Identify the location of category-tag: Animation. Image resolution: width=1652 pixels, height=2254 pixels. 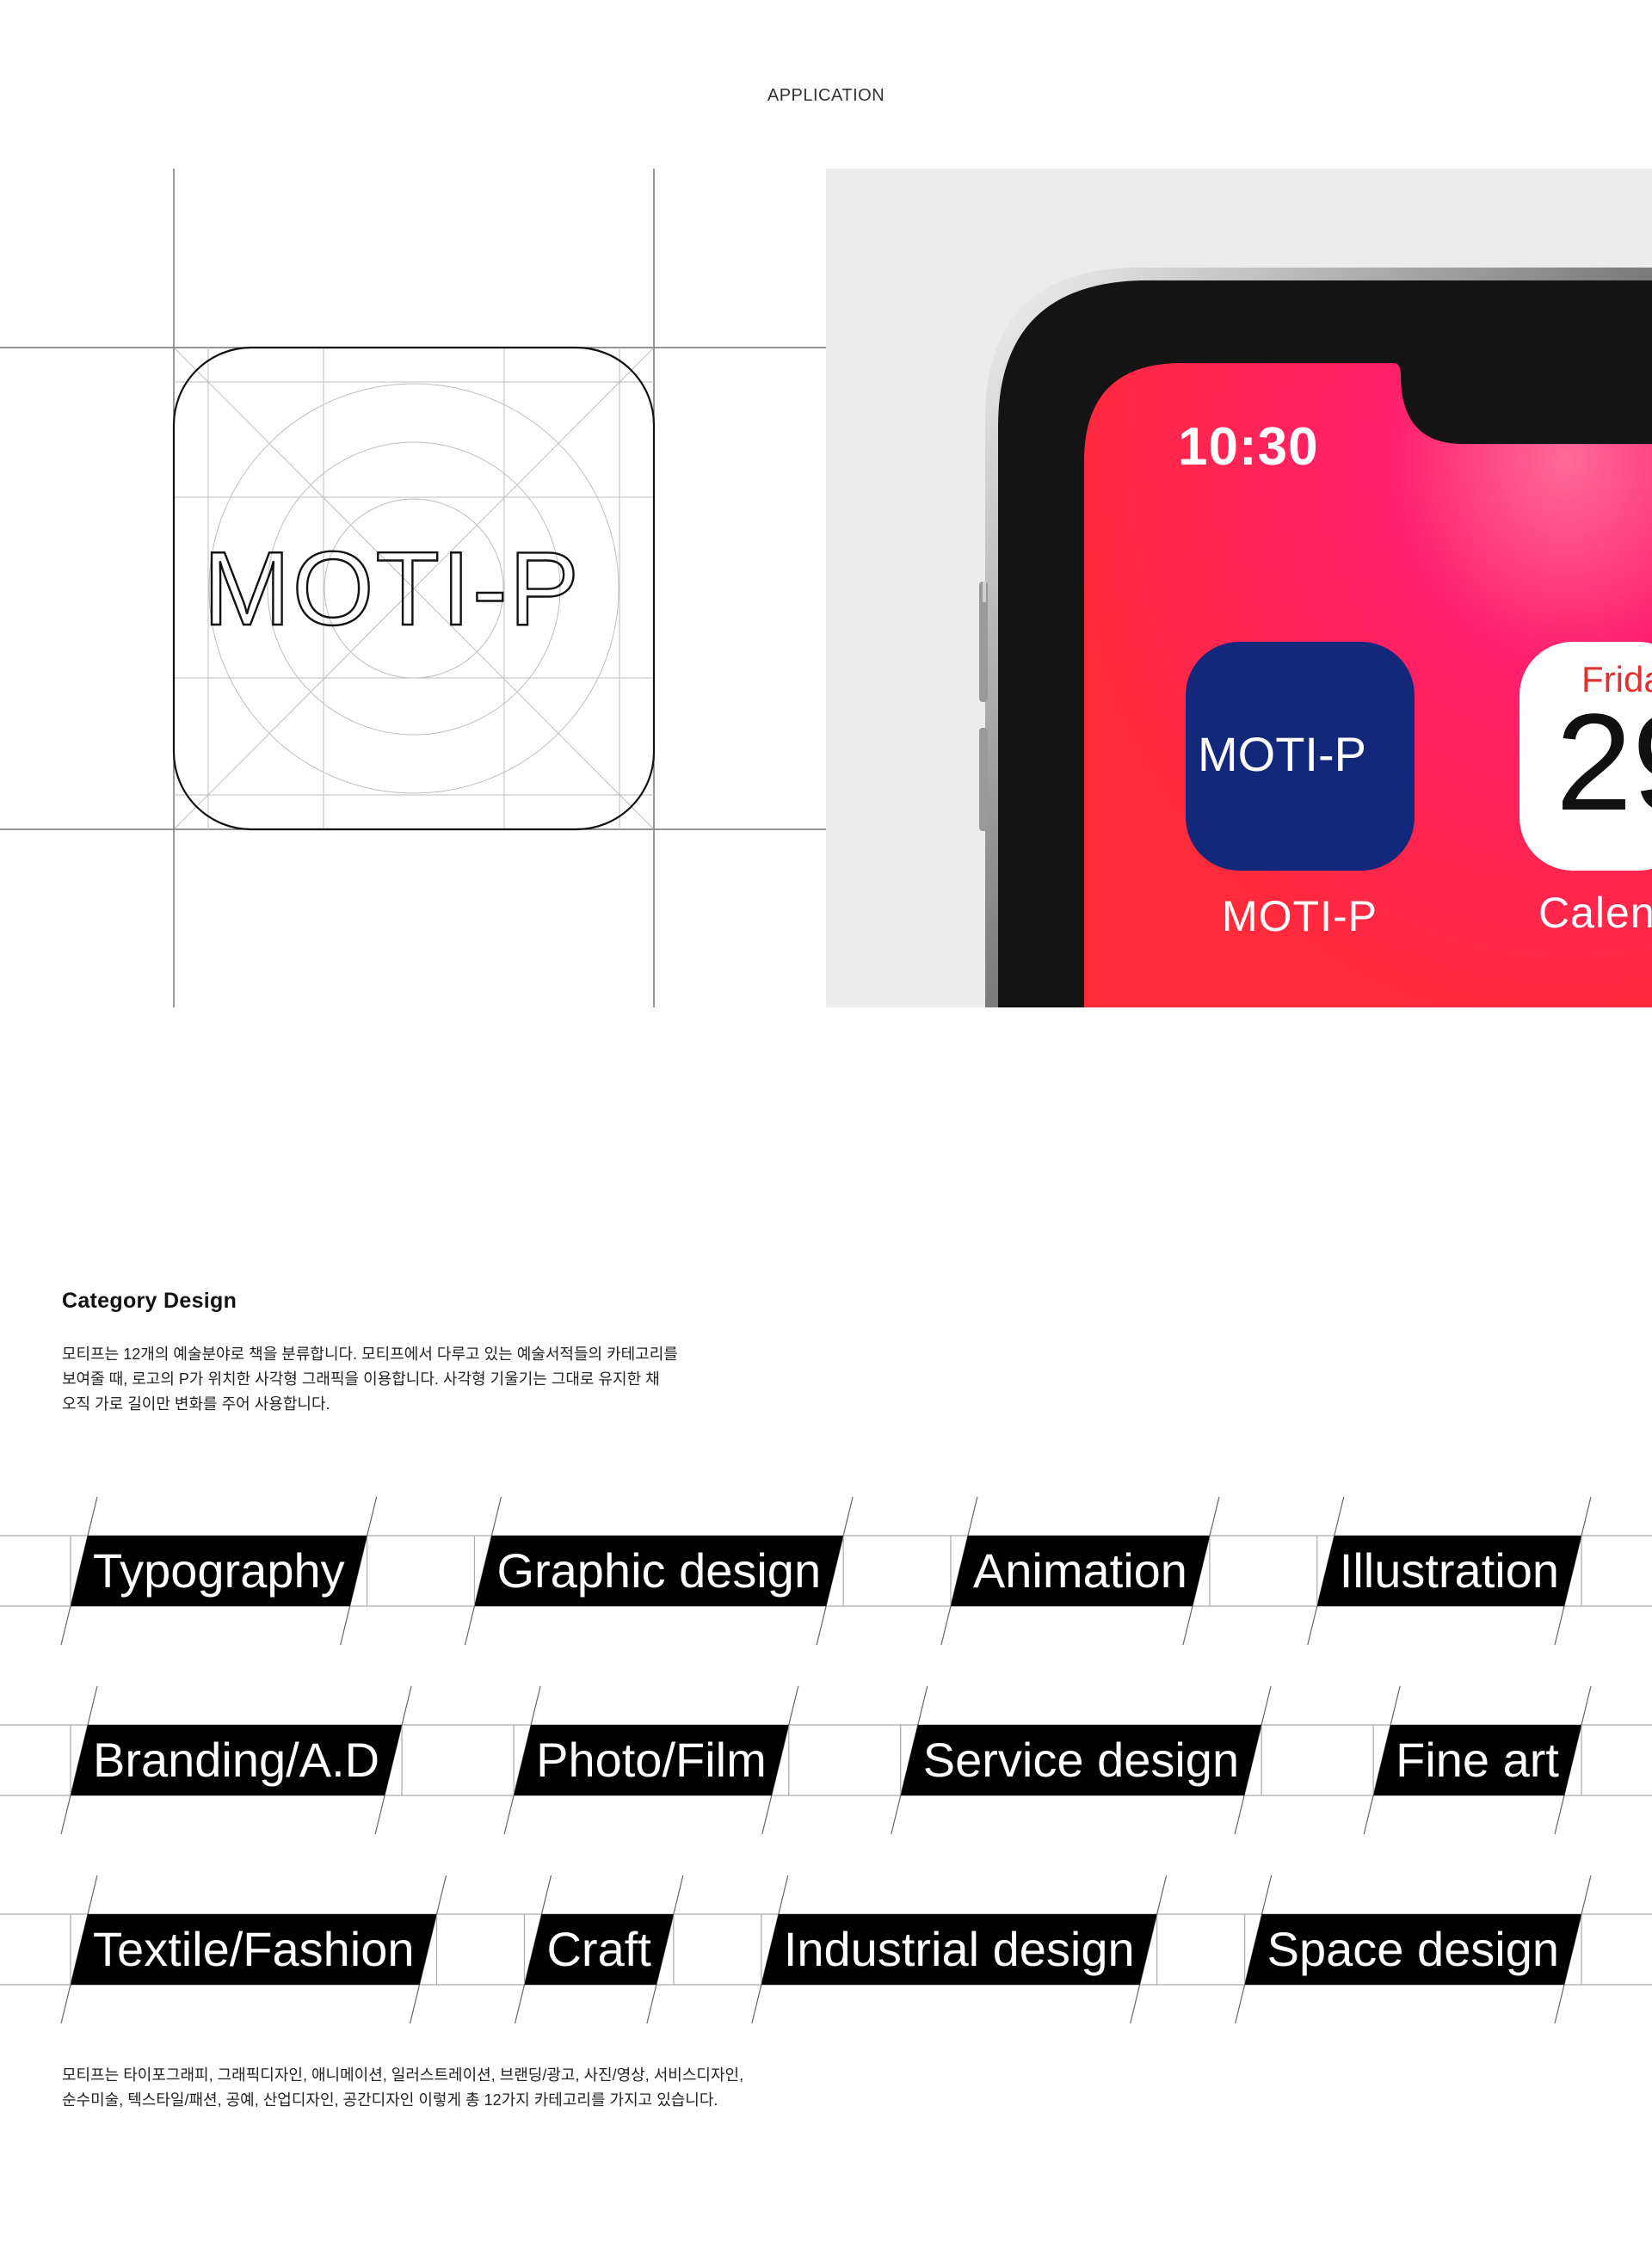
(1080, 1571).